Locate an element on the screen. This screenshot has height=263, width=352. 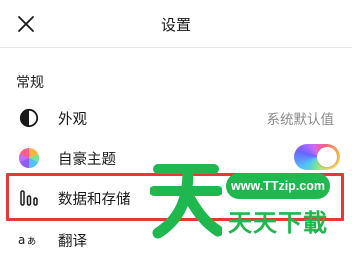
svg-text: ぁ is located at coordinates (31, 240).